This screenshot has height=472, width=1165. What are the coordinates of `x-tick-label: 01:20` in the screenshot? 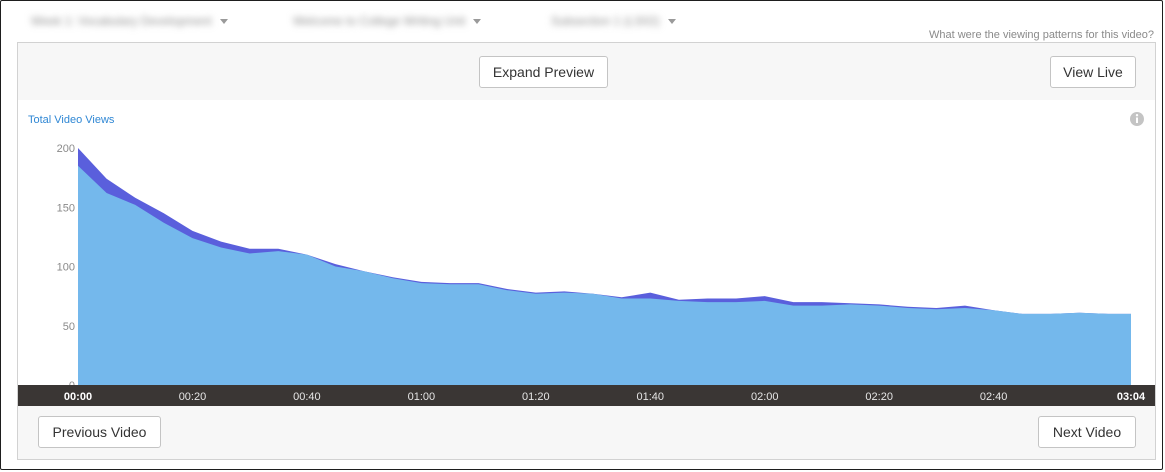 It's located at (536, 397).